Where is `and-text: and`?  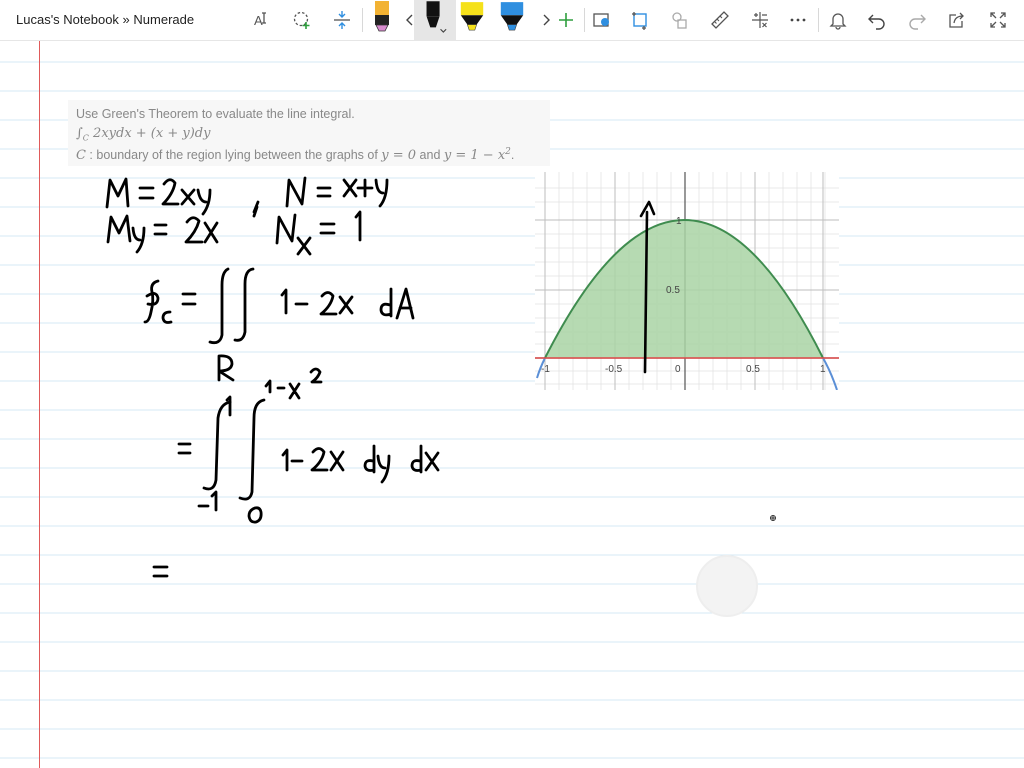 and-text: and is located at coordinates (430, 155).